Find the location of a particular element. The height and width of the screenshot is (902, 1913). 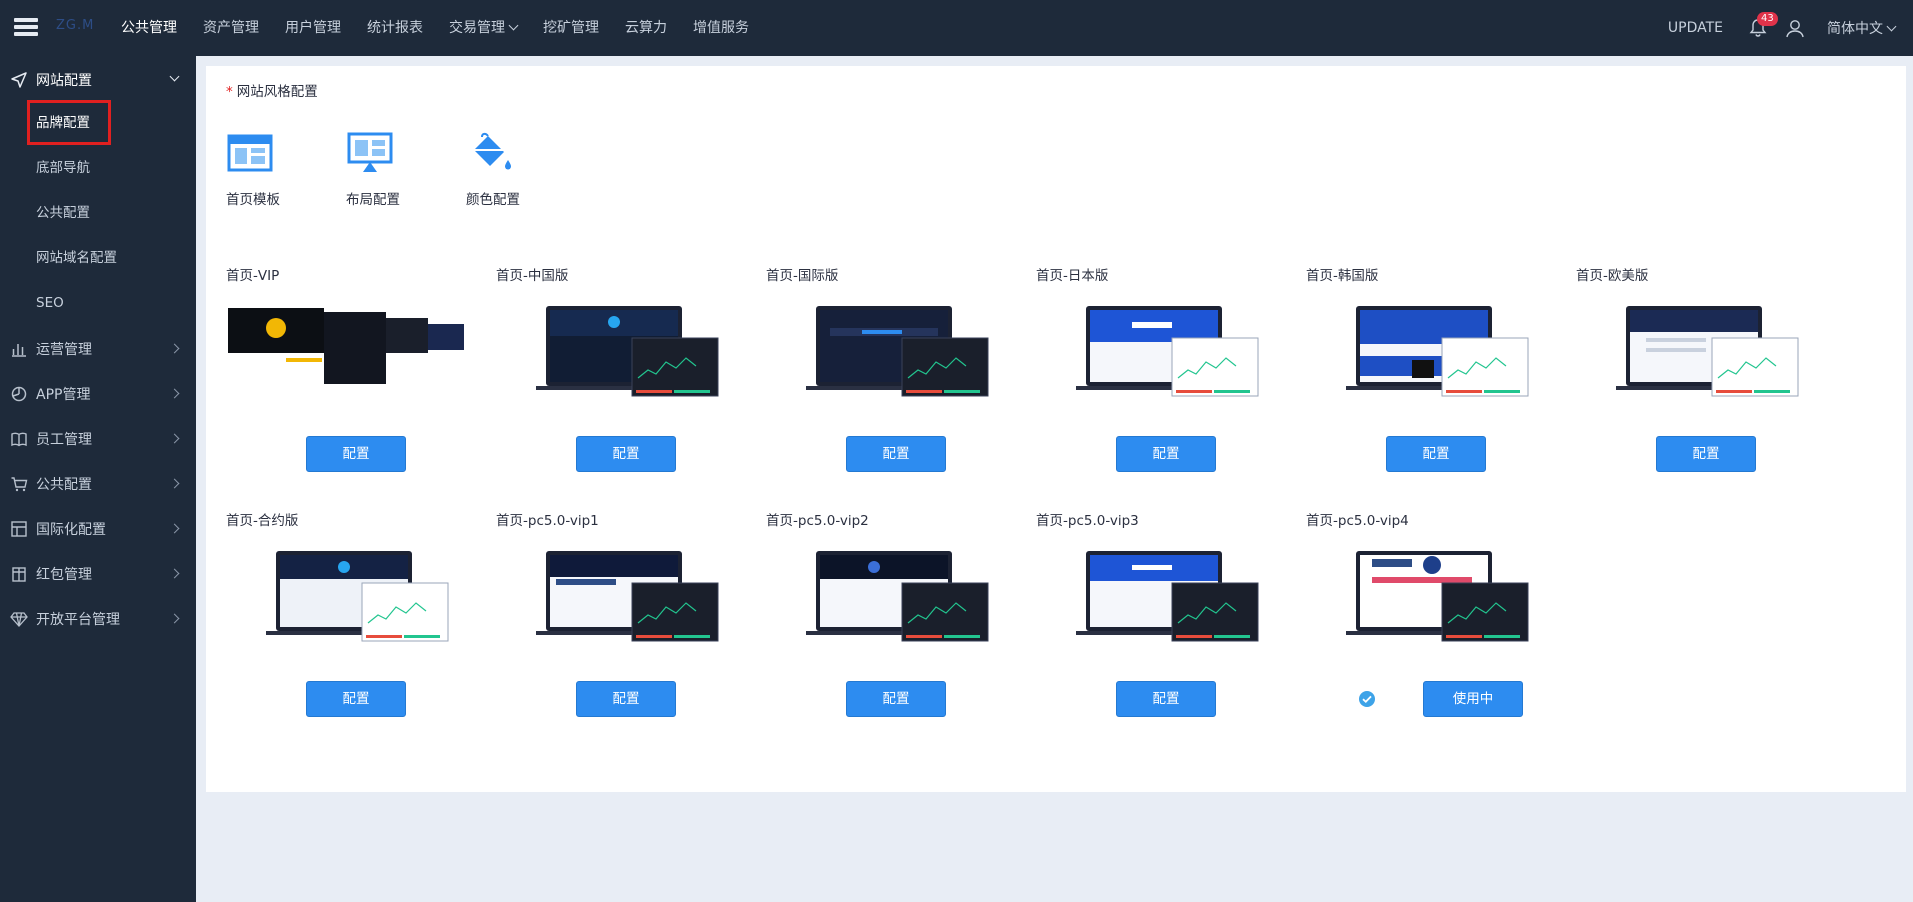

package-icon is located at coordinates (19, 574).